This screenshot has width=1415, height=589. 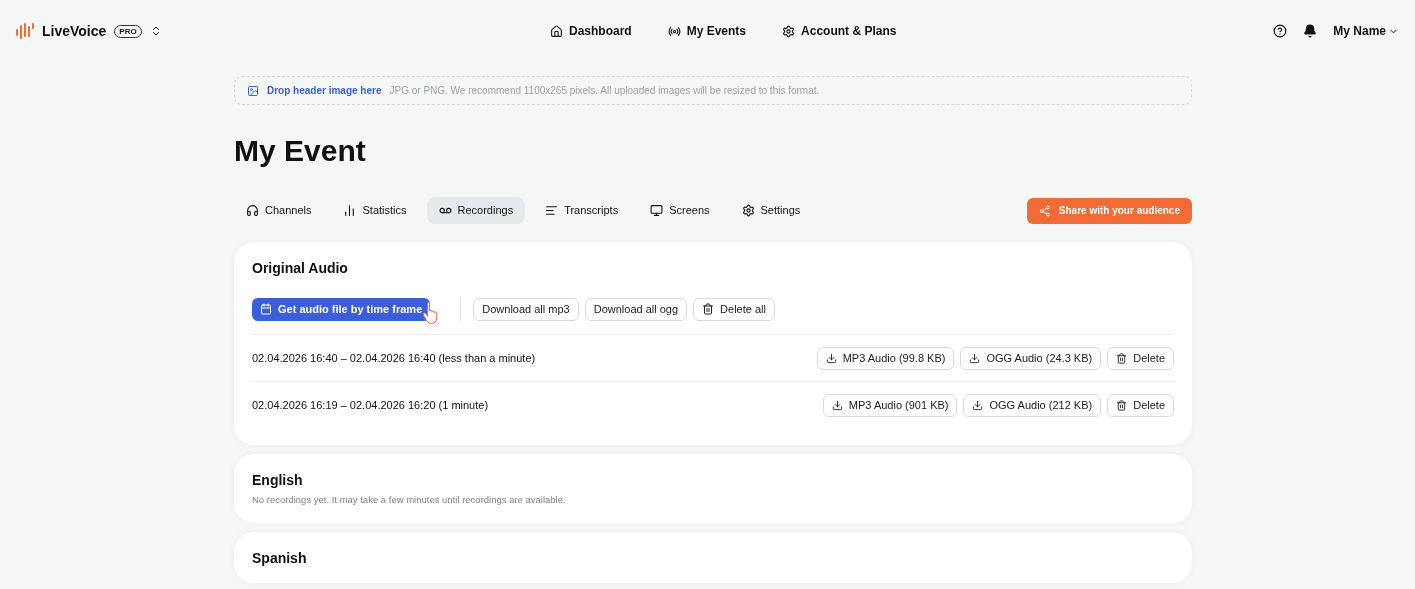 What do you see at coordinates (674, 31) in the screenshot?
I see `broadcast-icon` at bounding box center [674, 31].